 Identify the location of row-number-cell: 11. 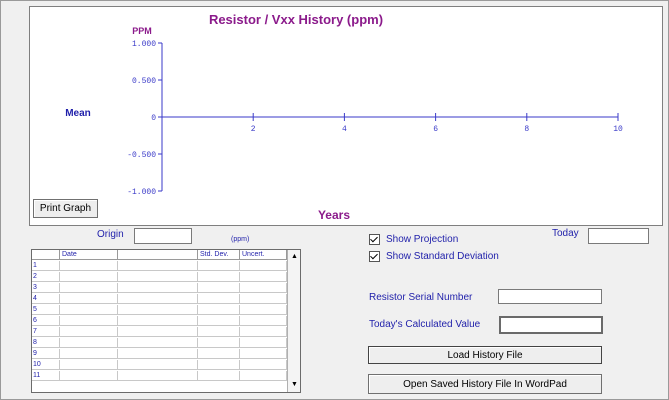
(46, 376).